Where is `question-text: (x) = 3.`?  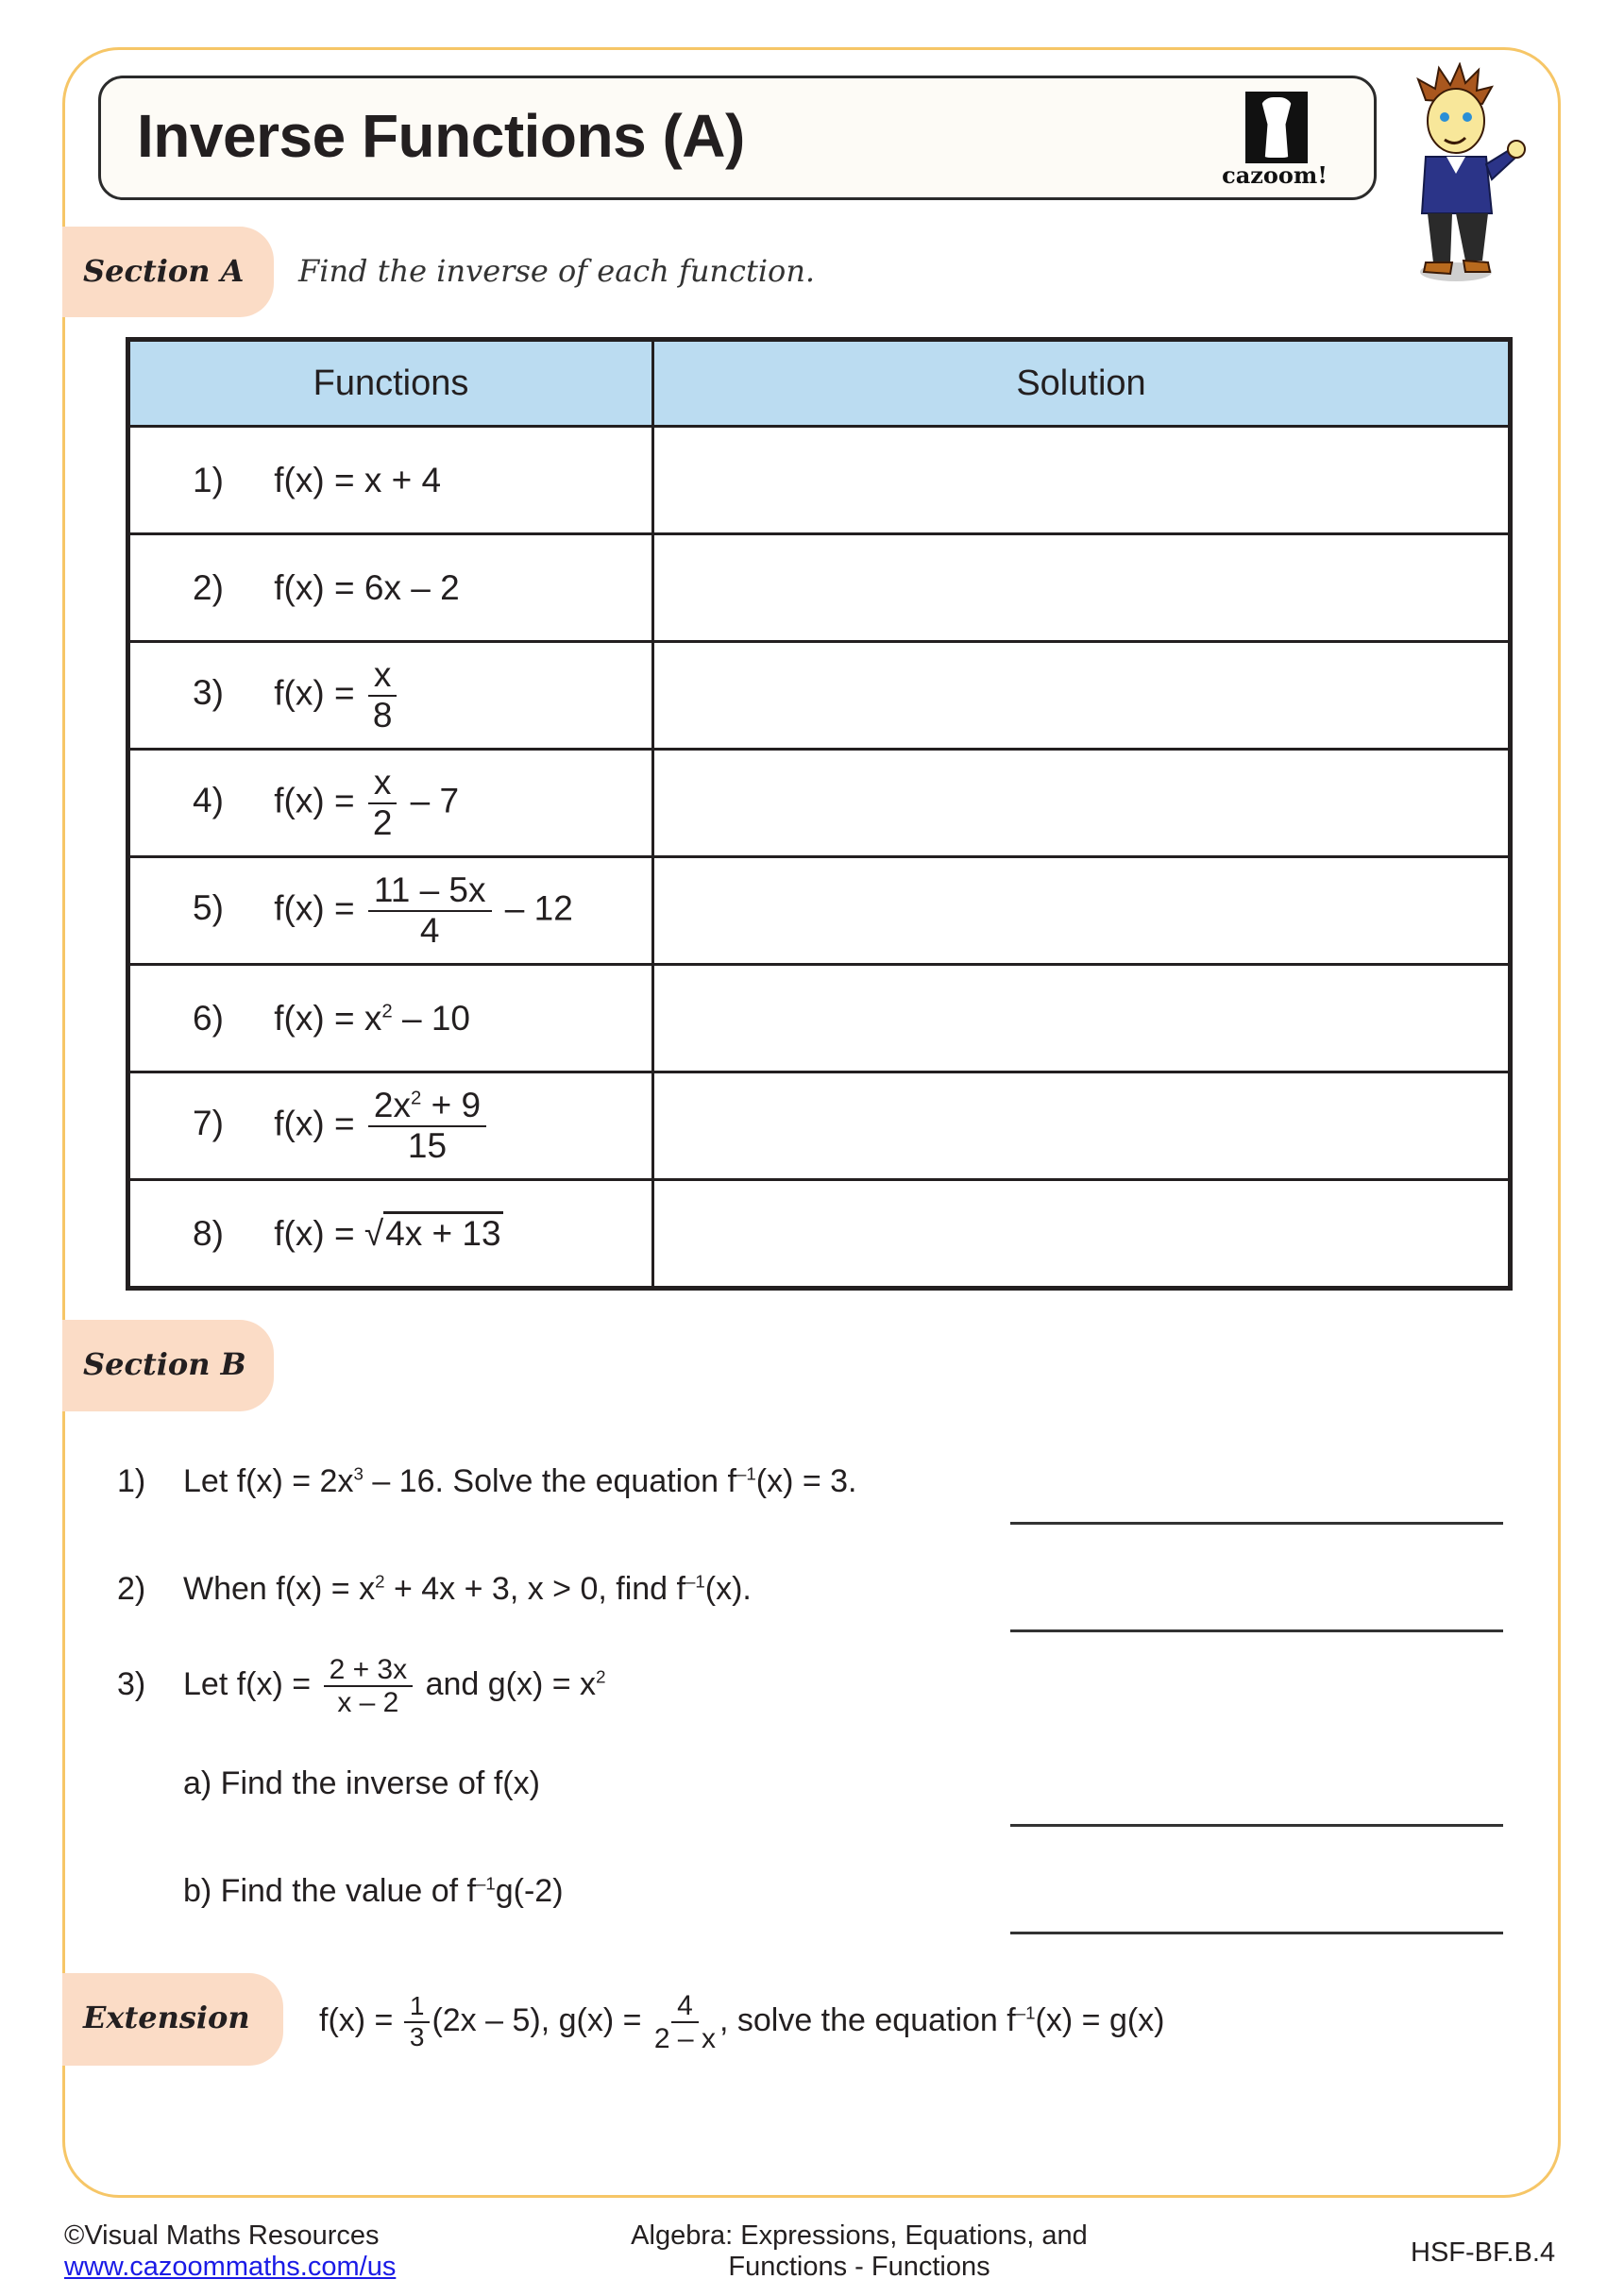
question-text: (x) = 3. is located at coordinates (806, 1481).